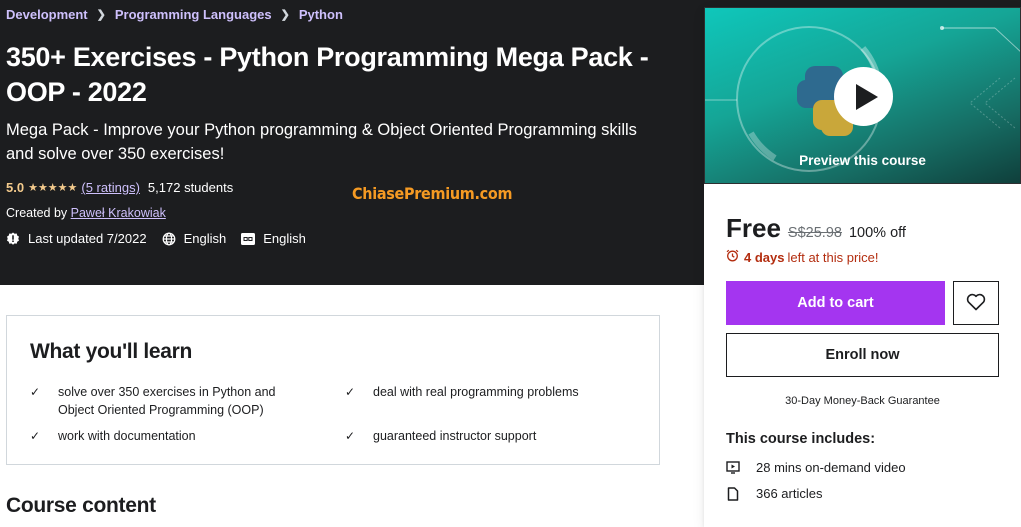 The image size is (1021, 527). I want to click on language-text: English, so click(205, 238).